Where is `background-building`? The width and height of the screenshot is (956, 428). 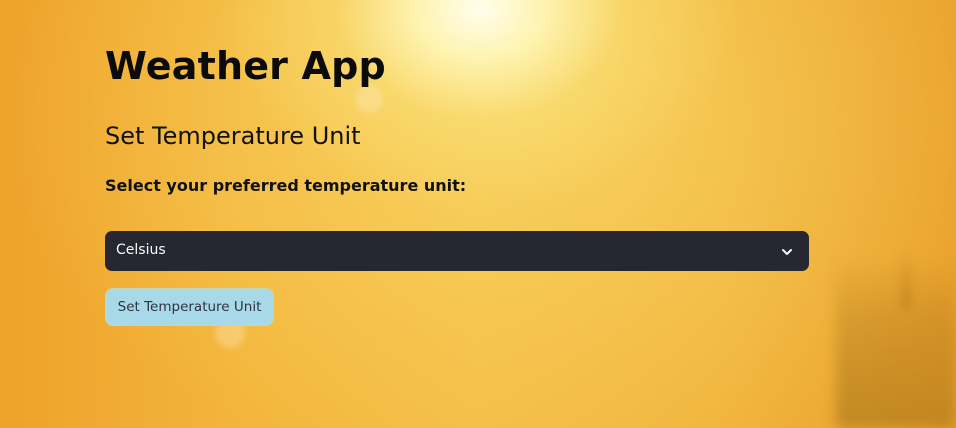
background-building is located at coordinates (896, 343).